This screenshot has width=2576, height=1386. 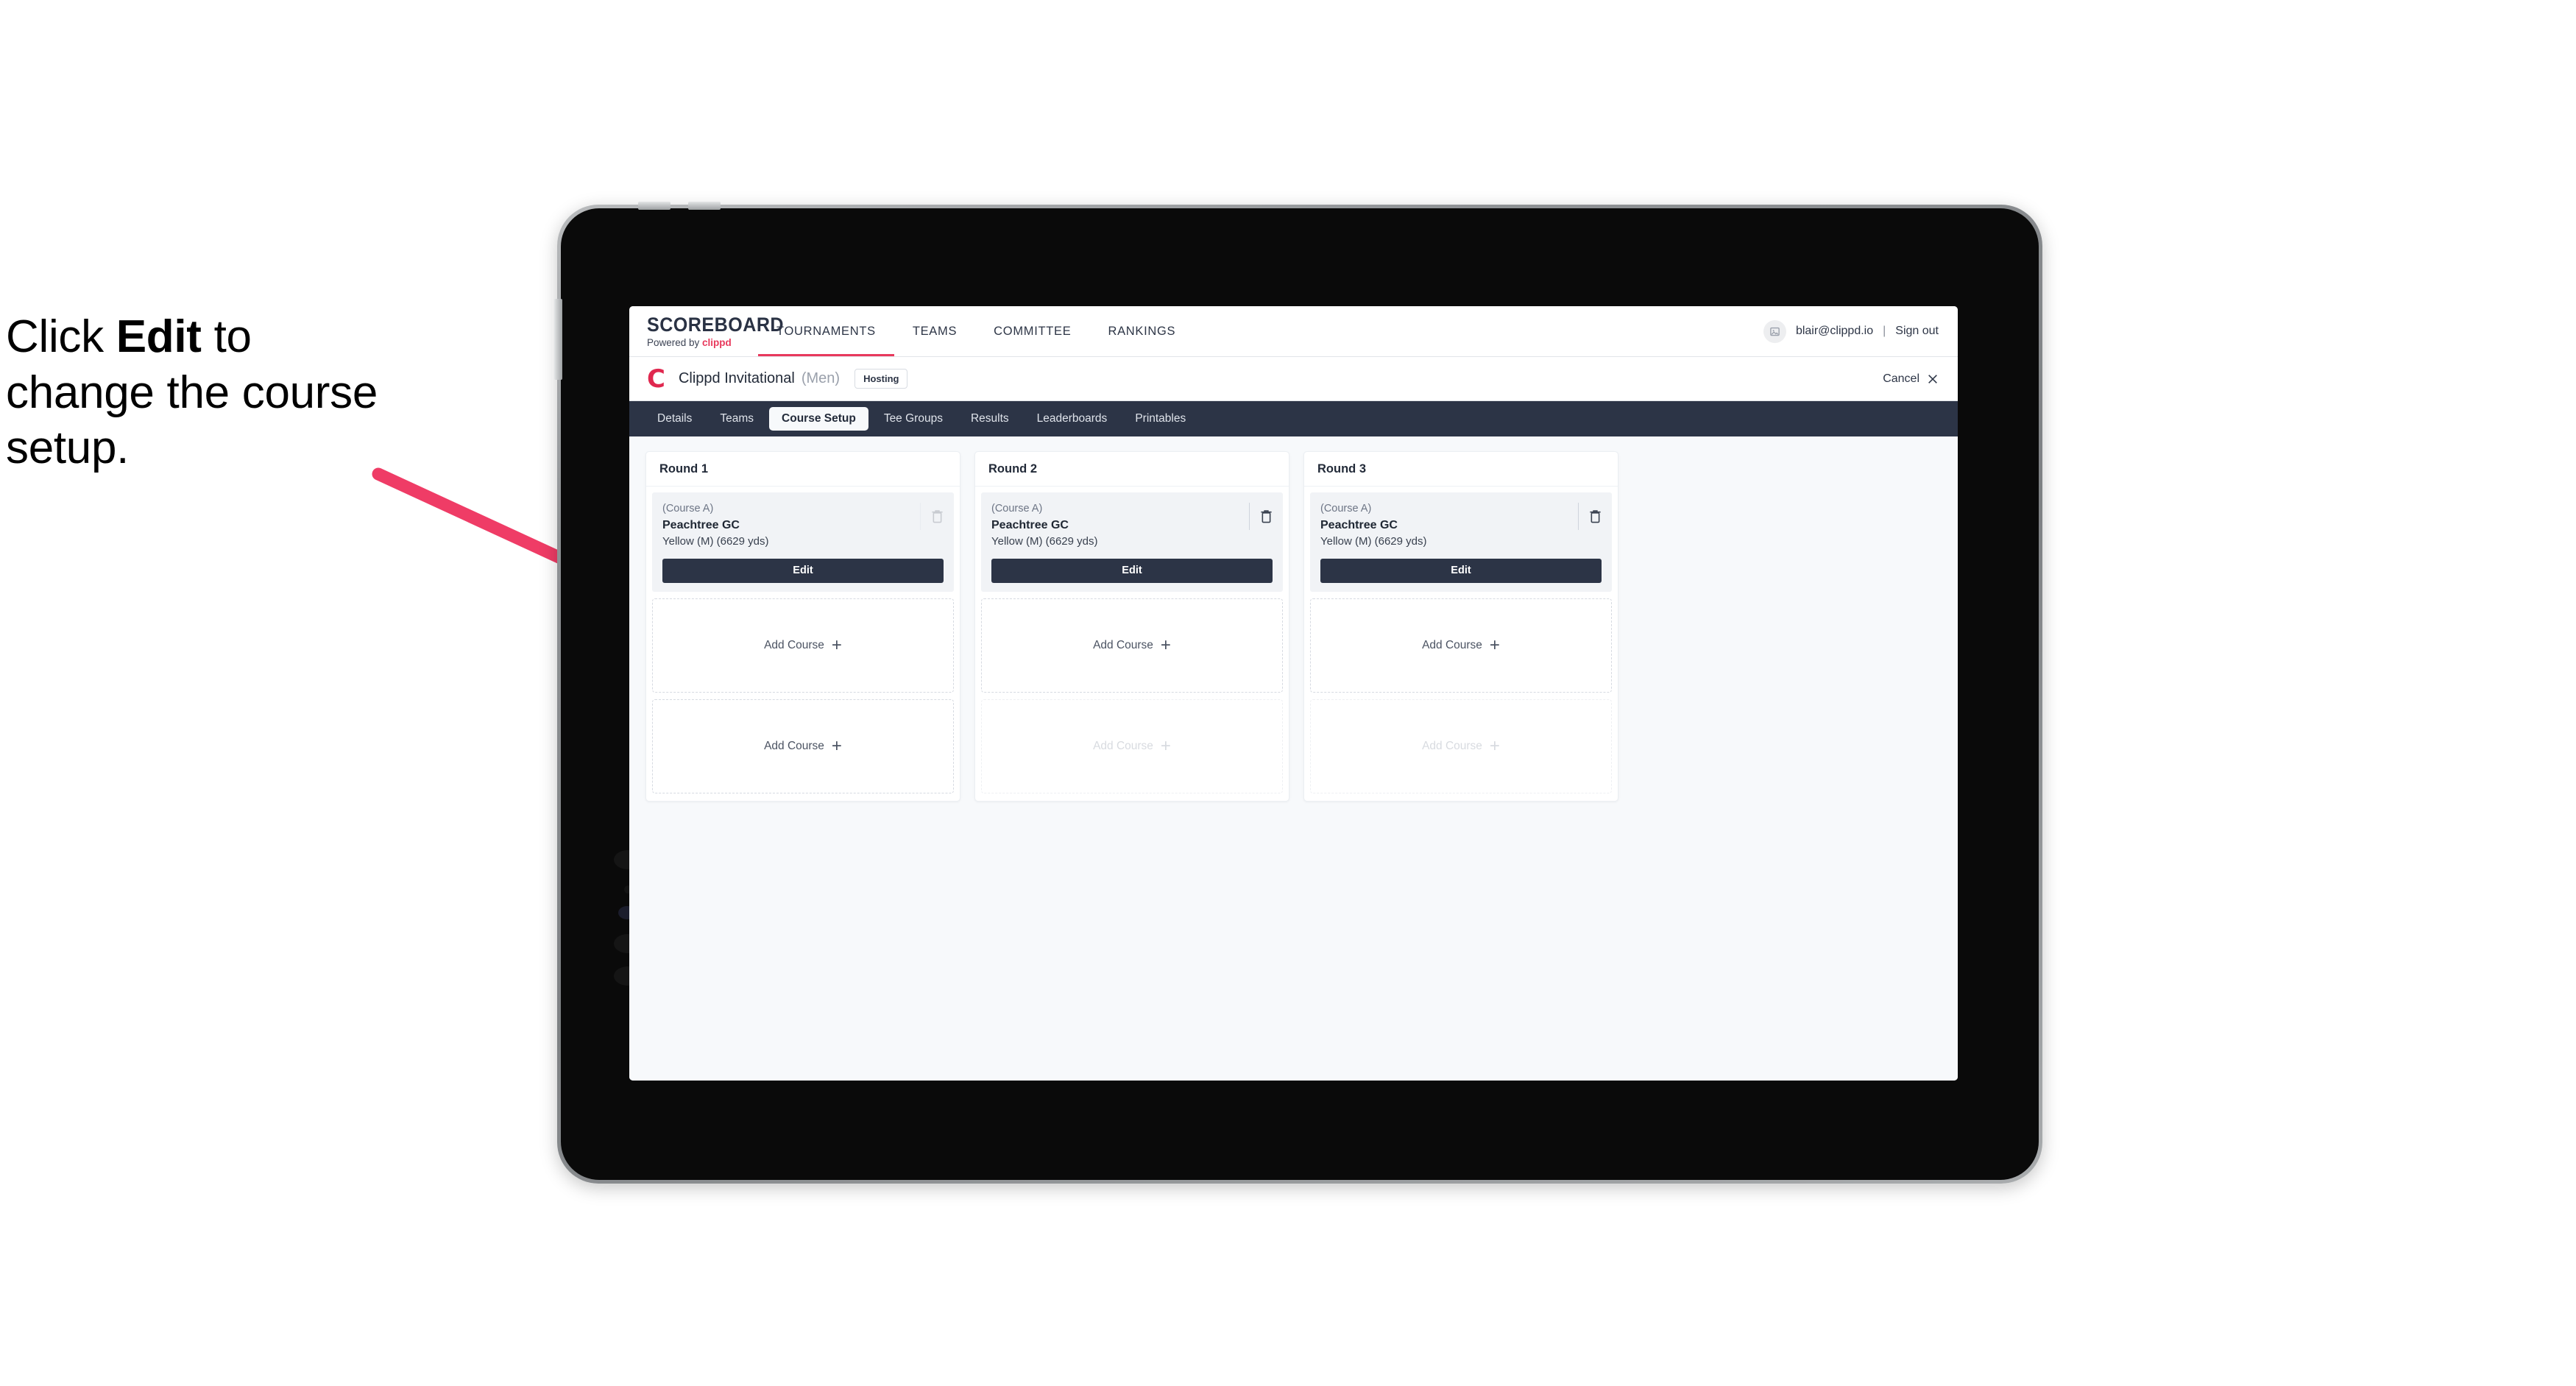 What do you see at coordinates (656, 379) in the screenshot?
I see `clippd-logo-icon: C` at bounding box center [656, 379].